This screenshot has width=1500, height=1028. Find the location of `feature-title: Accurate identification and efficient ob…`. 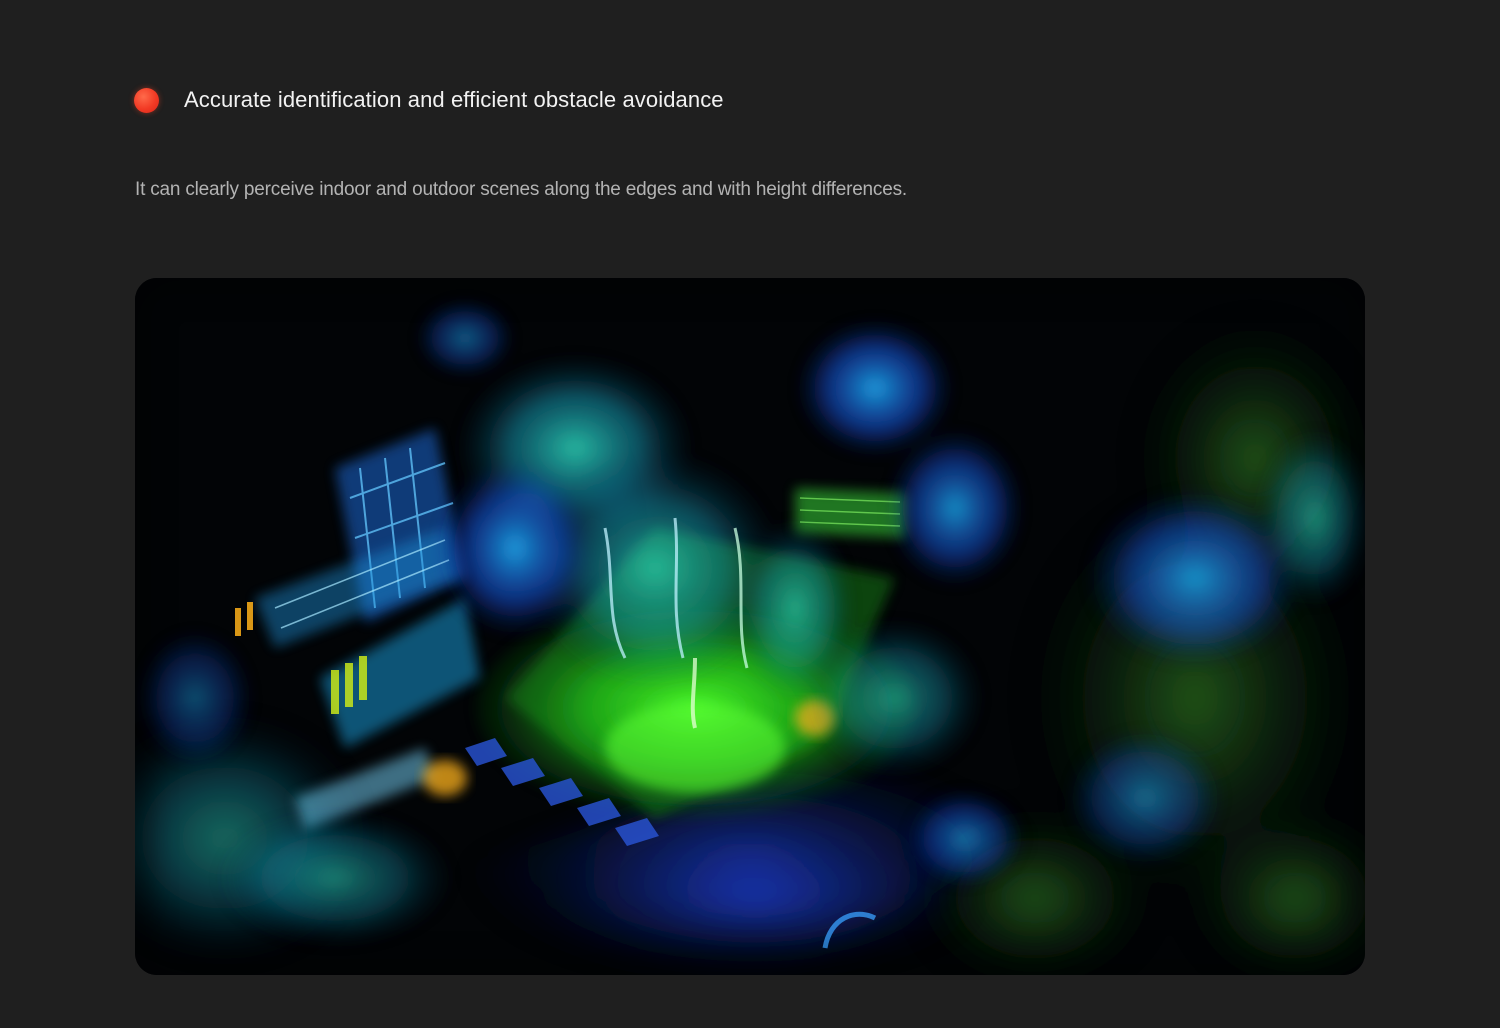

feature-title: Accurate identification and efficient ob… is located at coordinates (454, 99).